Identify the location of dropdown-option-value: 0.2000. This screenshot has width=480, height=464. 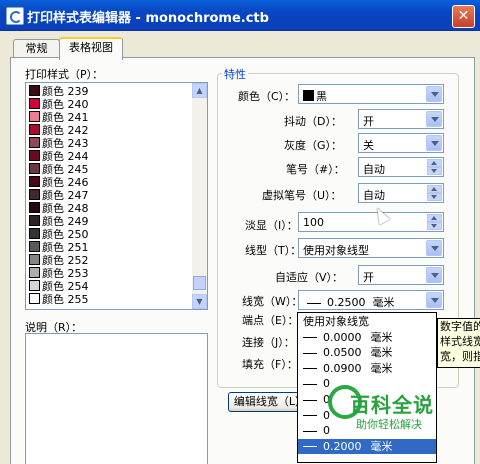
(342, 446).